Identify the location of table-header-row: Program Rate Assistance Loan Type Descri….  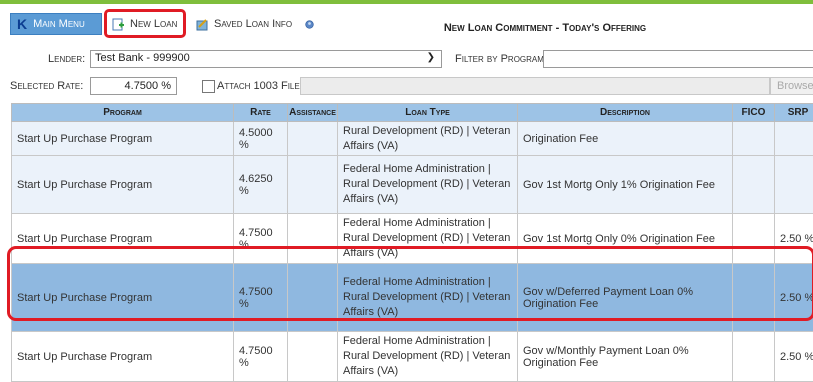
(412, 113).